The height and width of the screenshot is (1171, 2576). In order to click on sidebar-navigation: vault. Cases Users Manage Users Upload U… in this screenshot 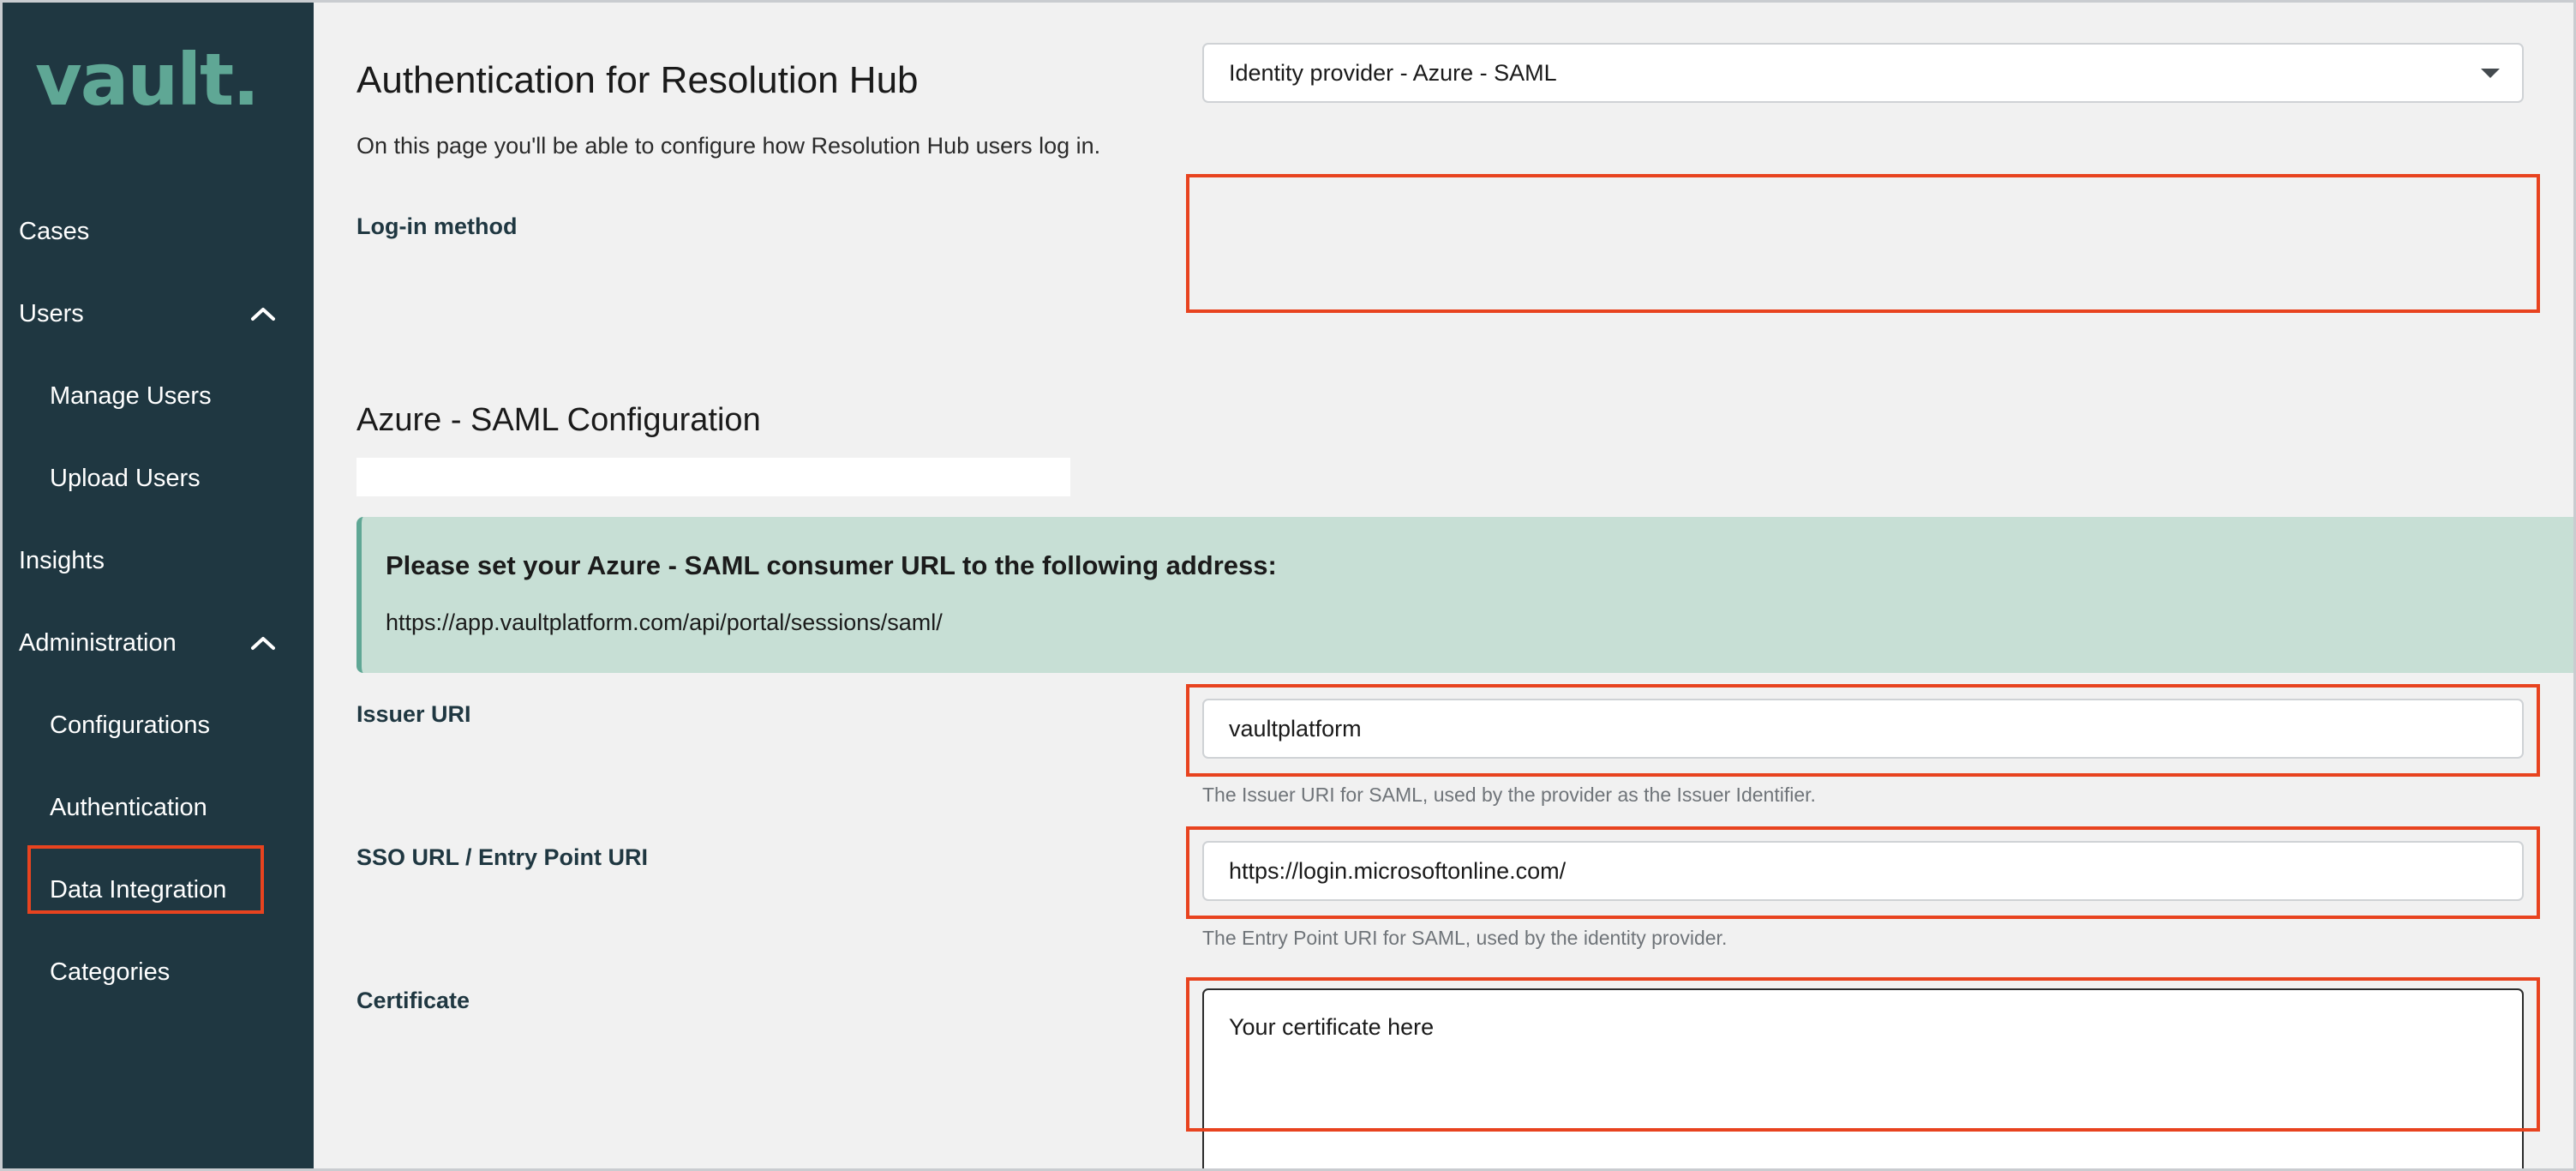, I will do `click(158, 585)`.